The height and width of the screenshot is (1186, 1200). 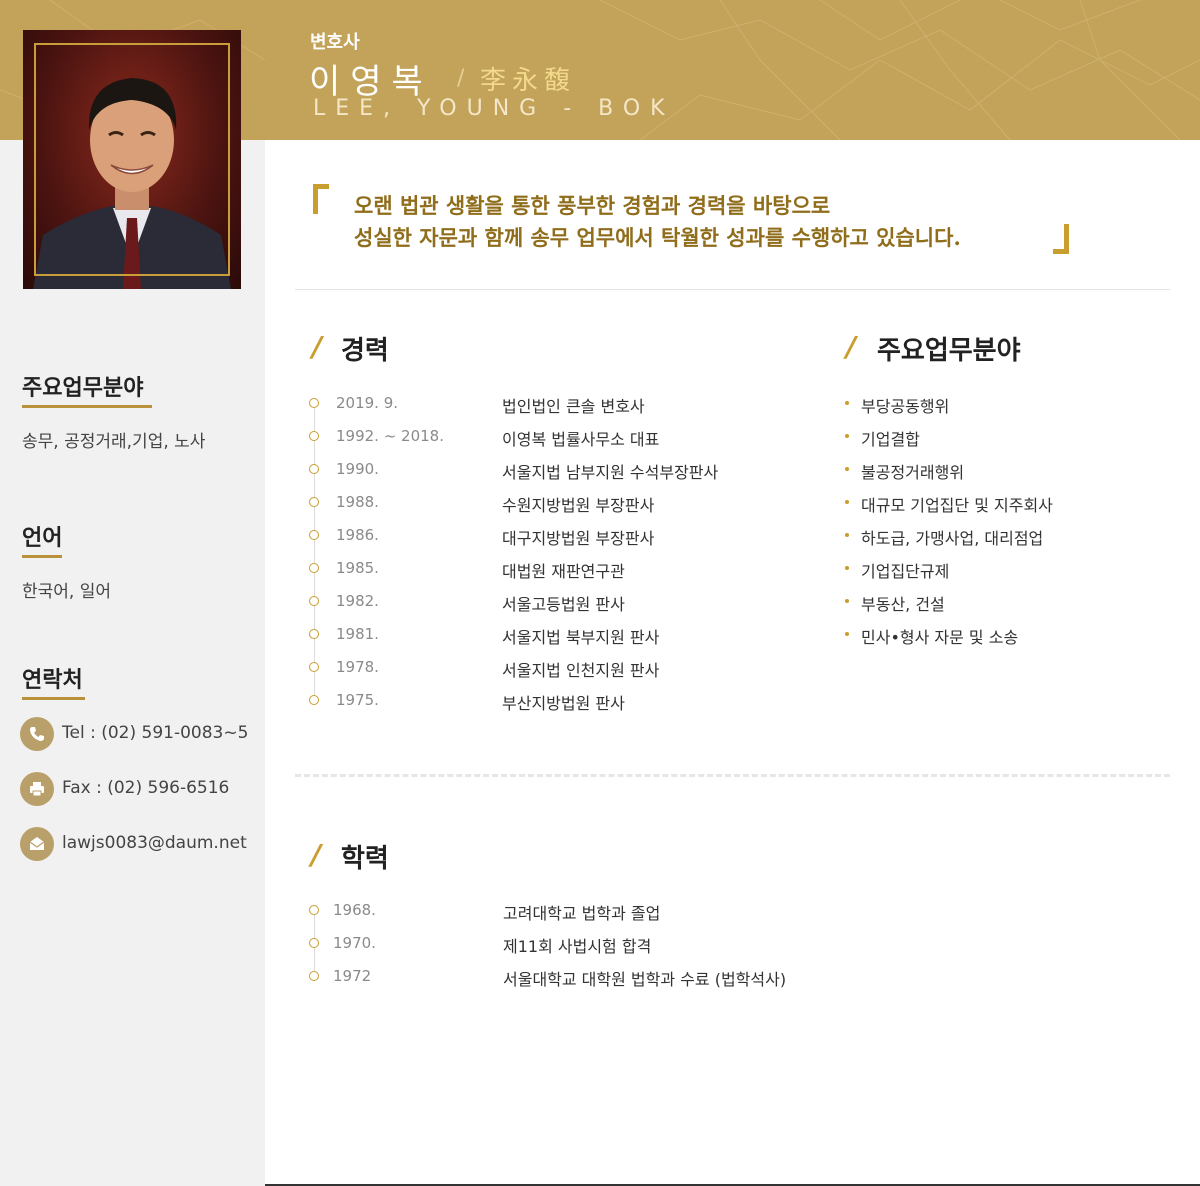 I want to click on sidebar-contact-title: 연락처, so click(x=52, y=680).